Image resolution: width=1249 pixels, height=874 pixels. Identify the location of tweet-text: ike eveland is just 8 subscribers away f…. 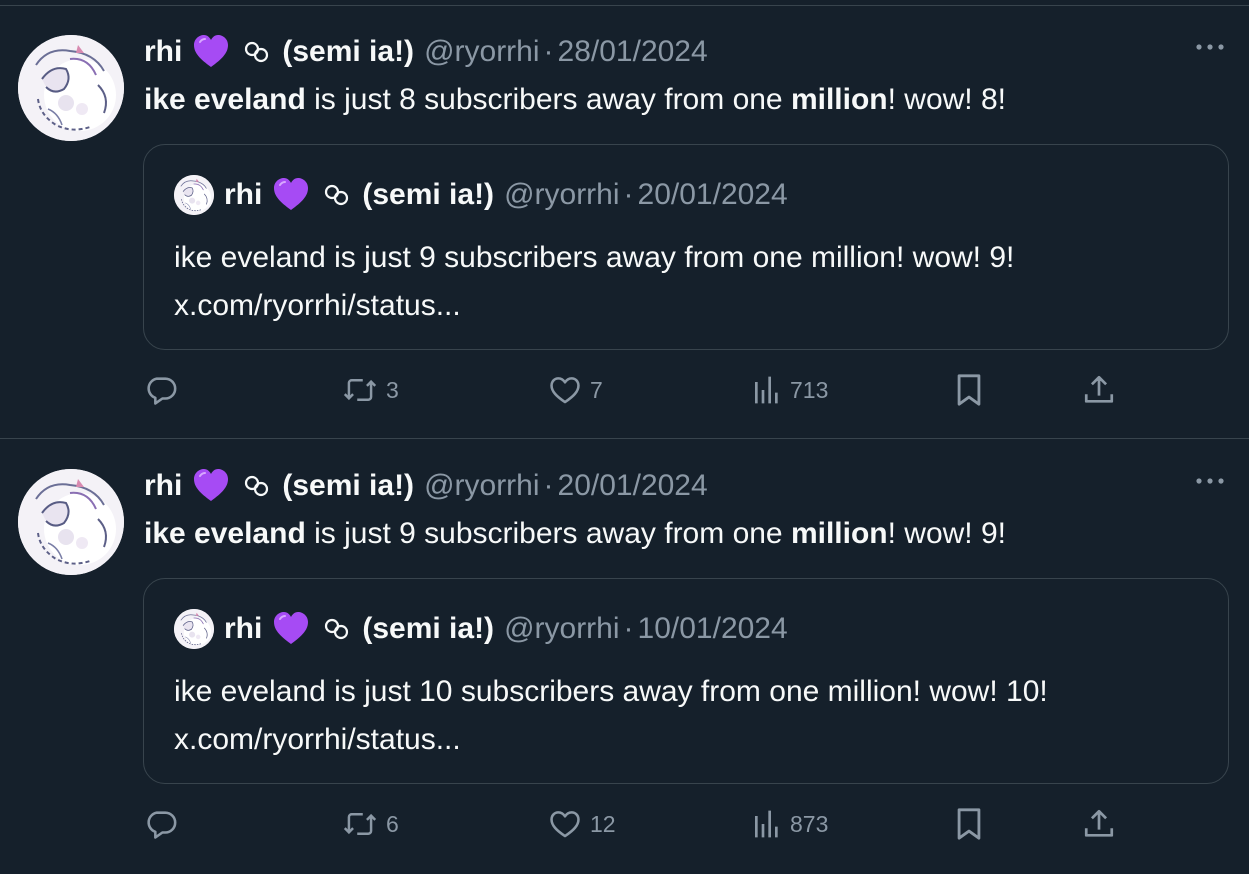
(575, 100).